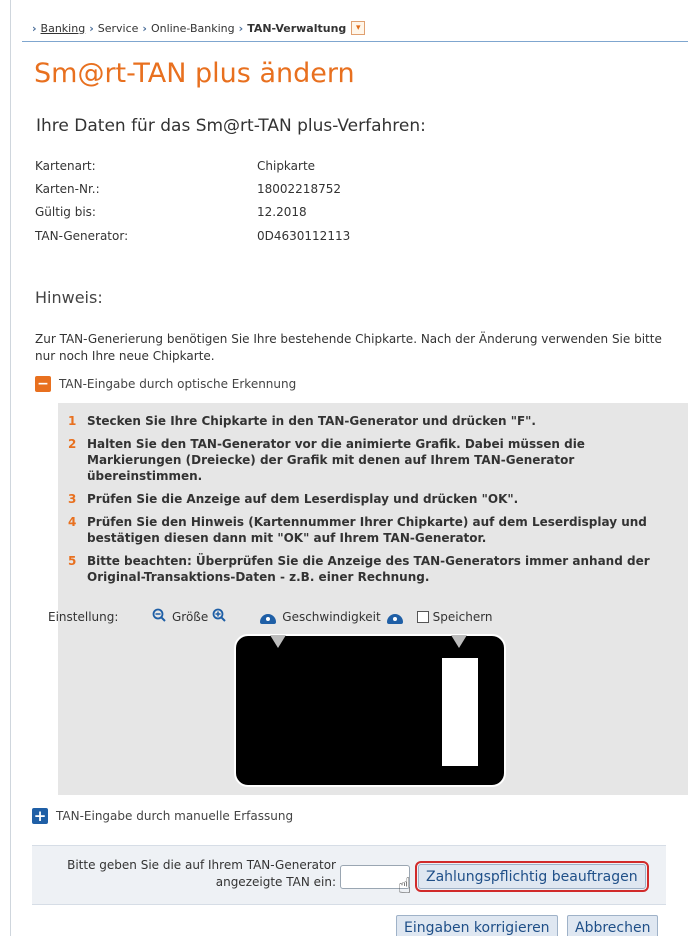 Image resolution: width=688 pixels, height=936 pixels. What do you see at coordinates (304, 236) in the screenshot?
I see `detail-value: 0D4630112113` at bounding box center [304, 236].